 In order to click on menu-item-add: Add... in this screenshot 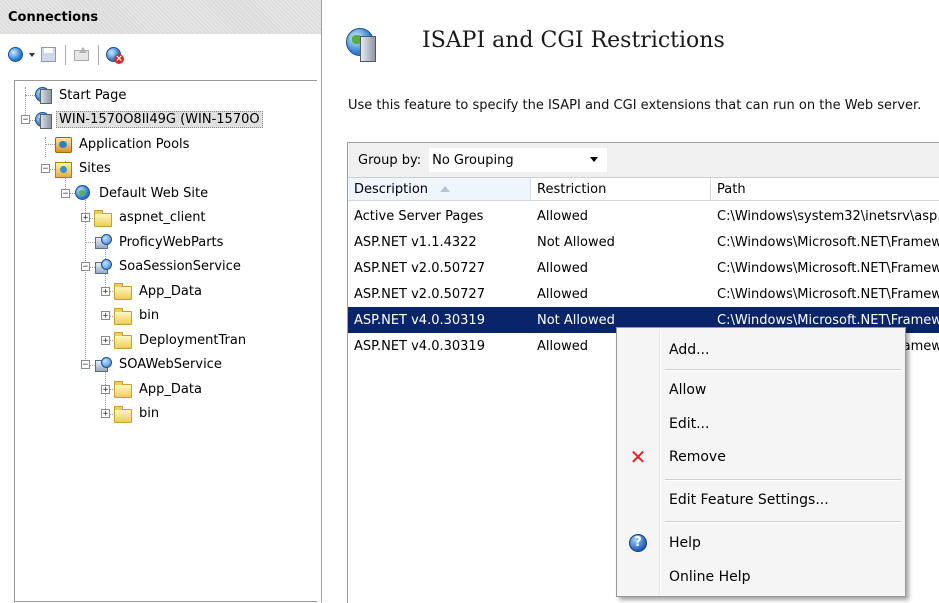, I will do `click(761, 350)`.